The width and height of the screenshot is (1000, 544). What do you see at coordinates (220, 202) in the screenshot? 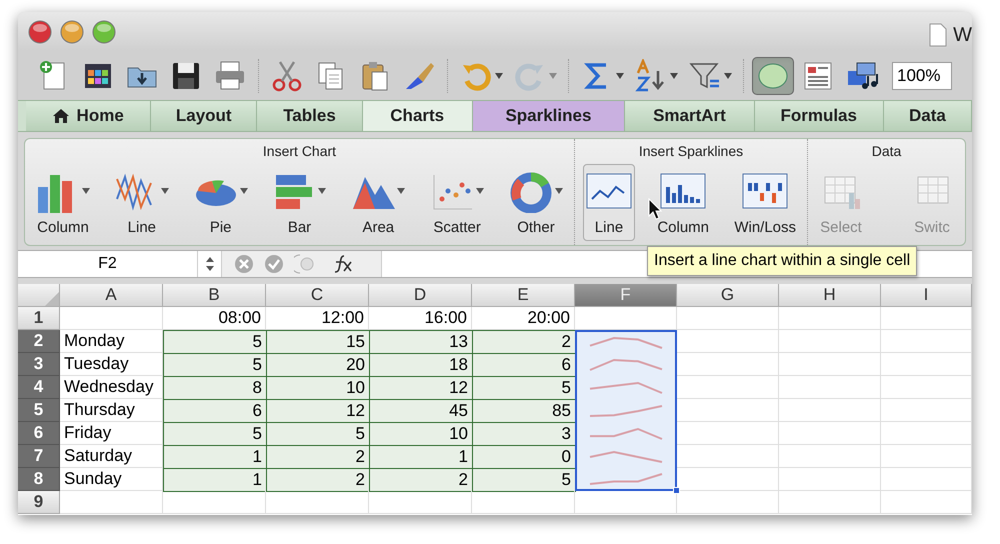
I see `ribbon-button: Pie` at bounding box center [220, 202].